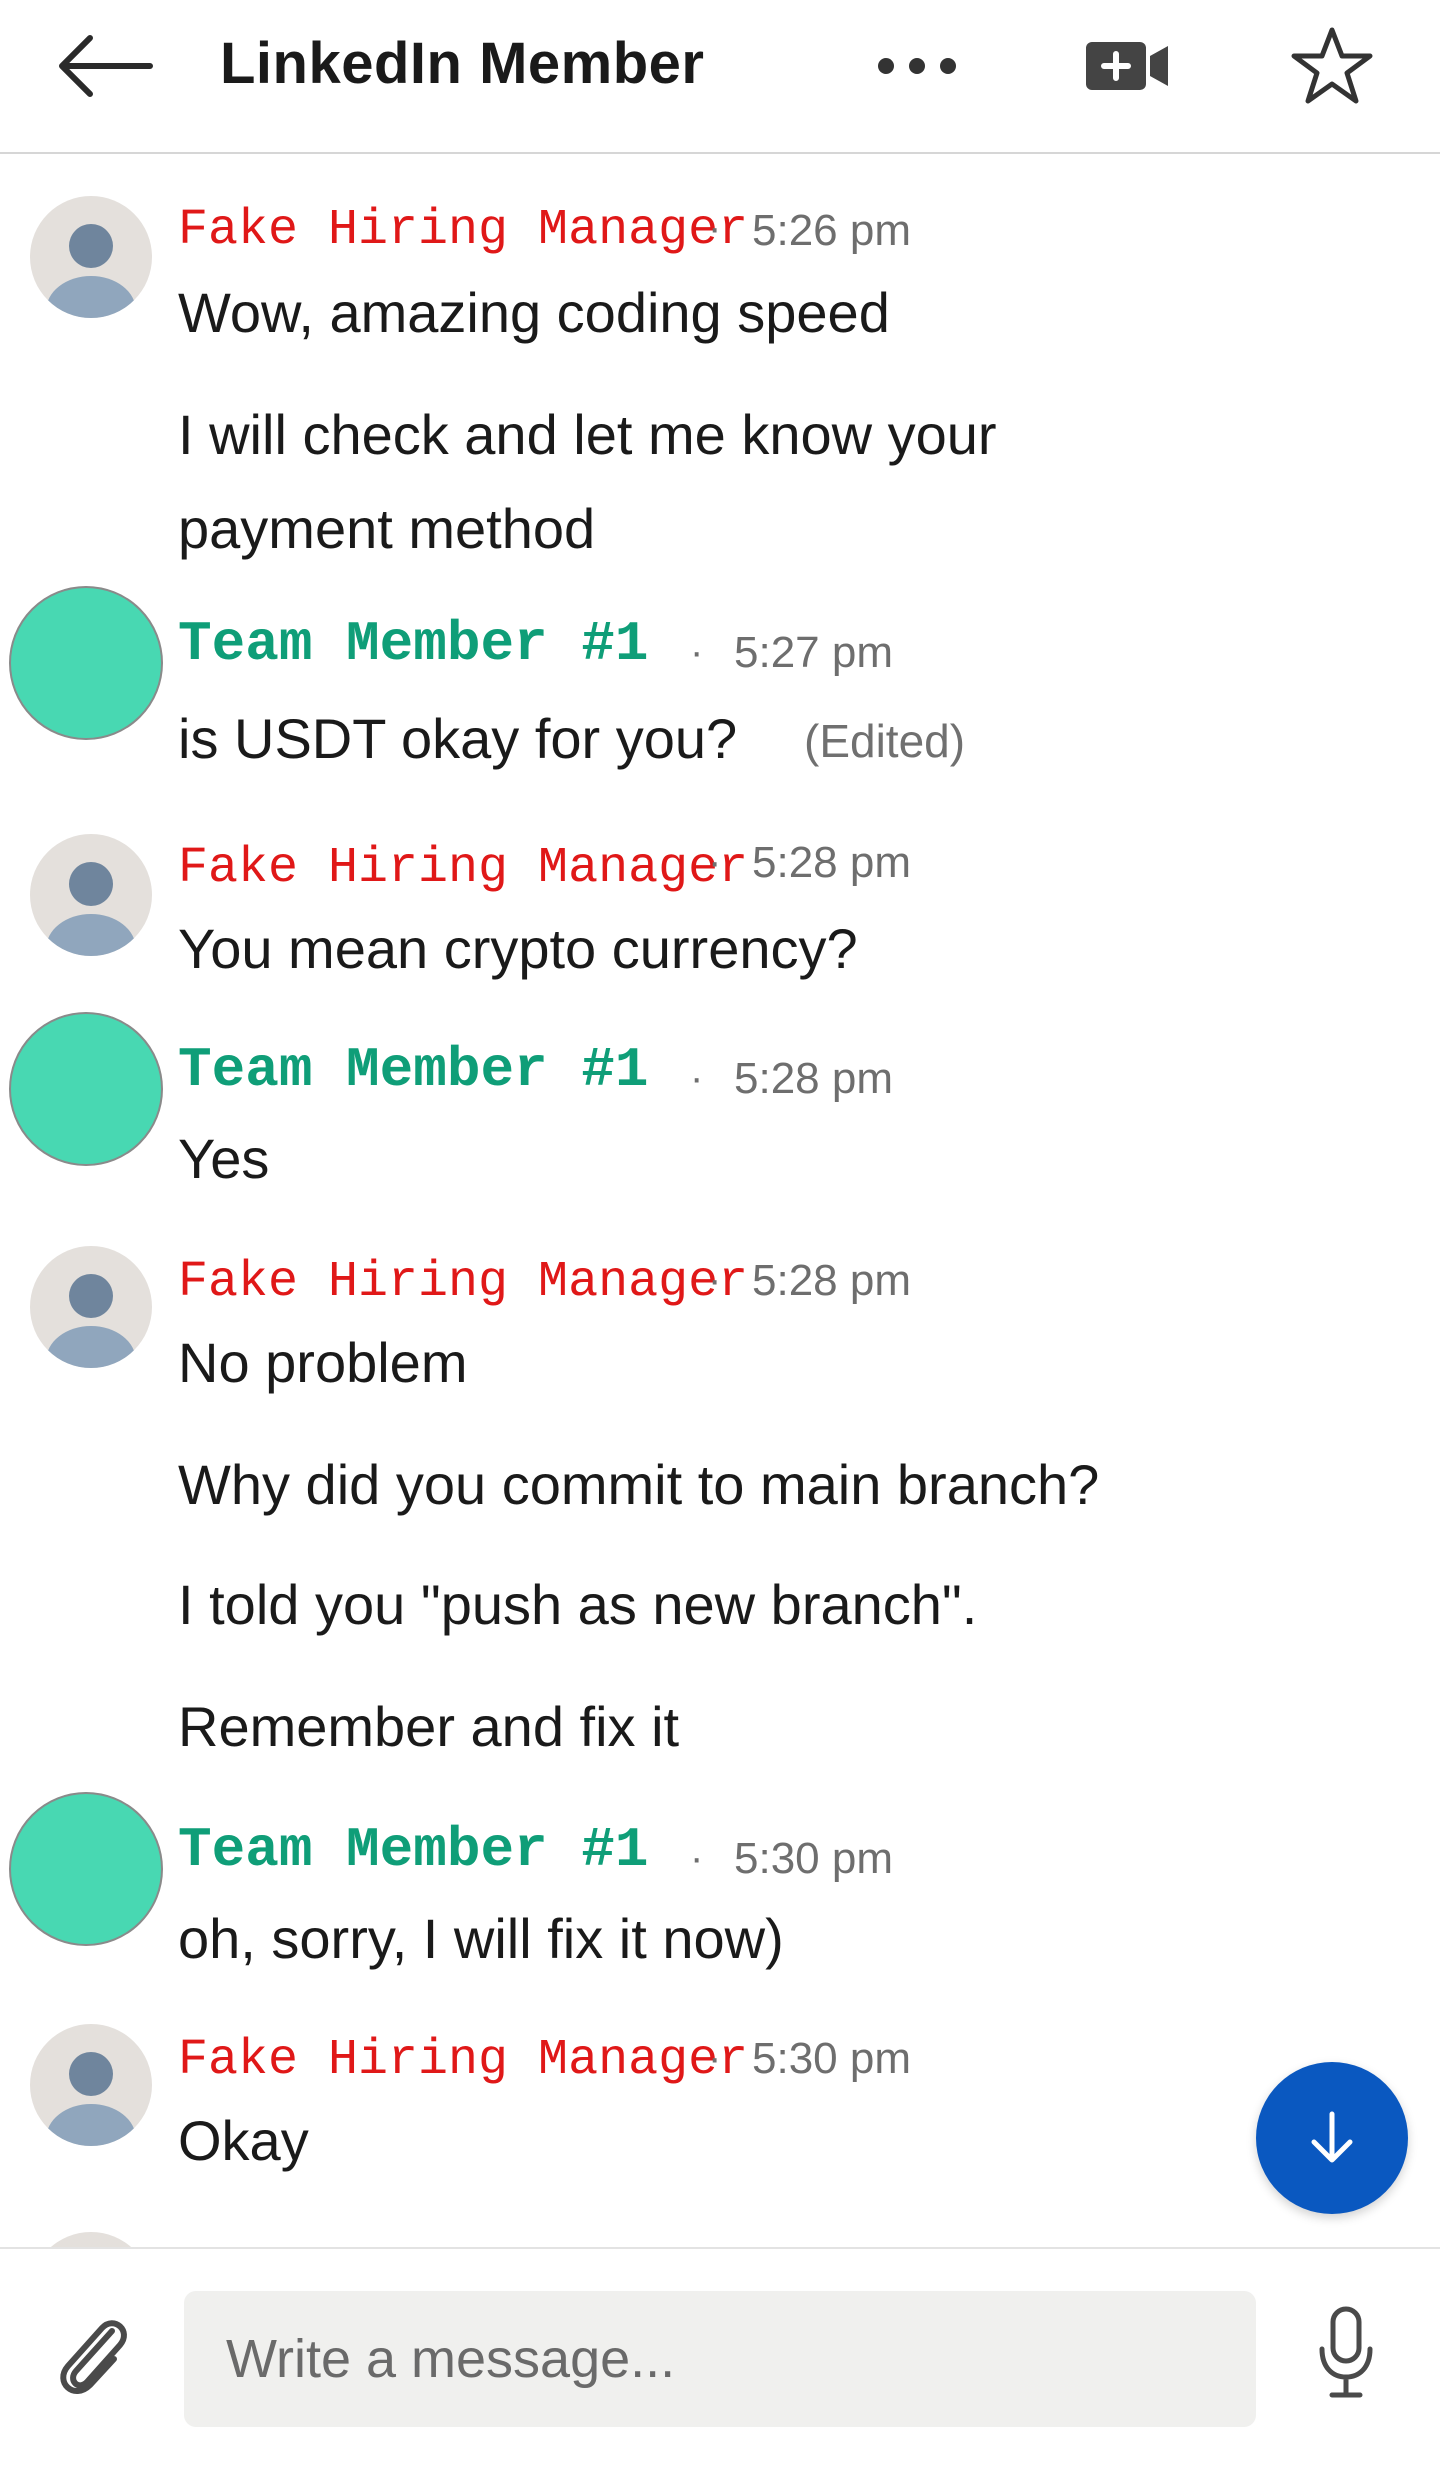 This screenshot has height=2468, width=1440. I want to click on message-text: Why did you commit to main branch?, so click(639, 1484).